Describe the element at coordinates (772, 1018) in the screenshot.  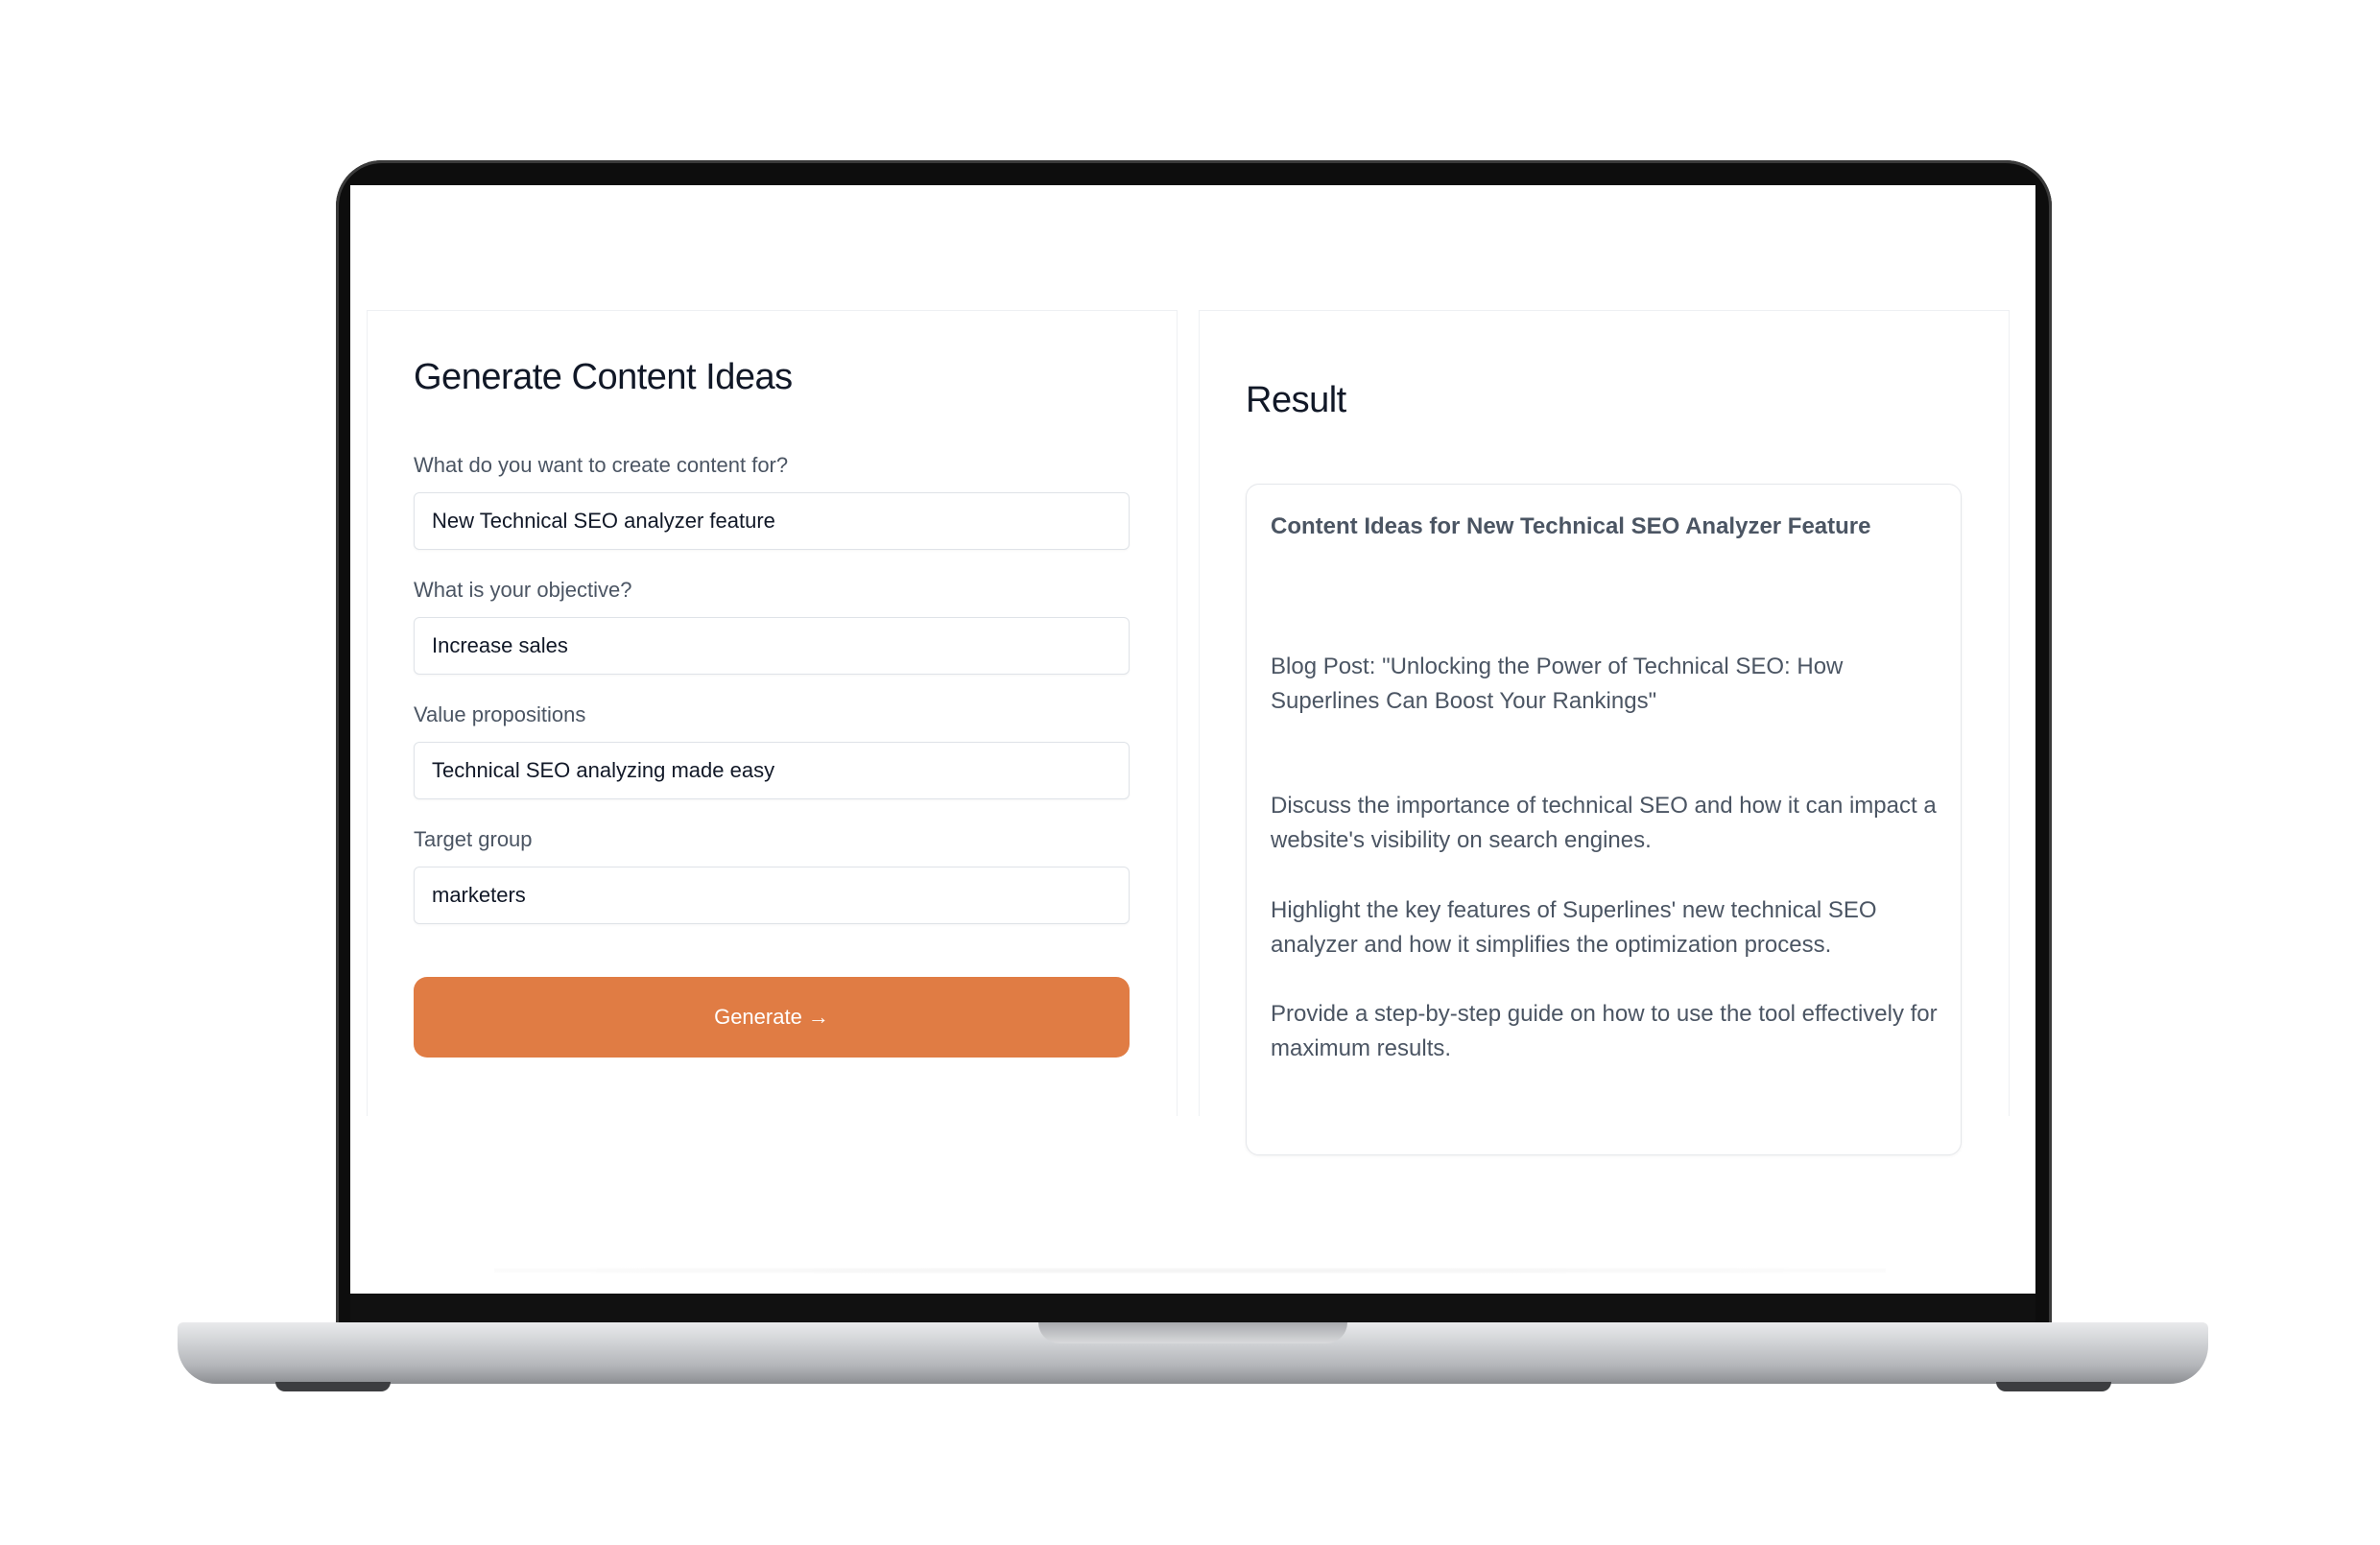
I see `generate-button: Generate →` at that location.